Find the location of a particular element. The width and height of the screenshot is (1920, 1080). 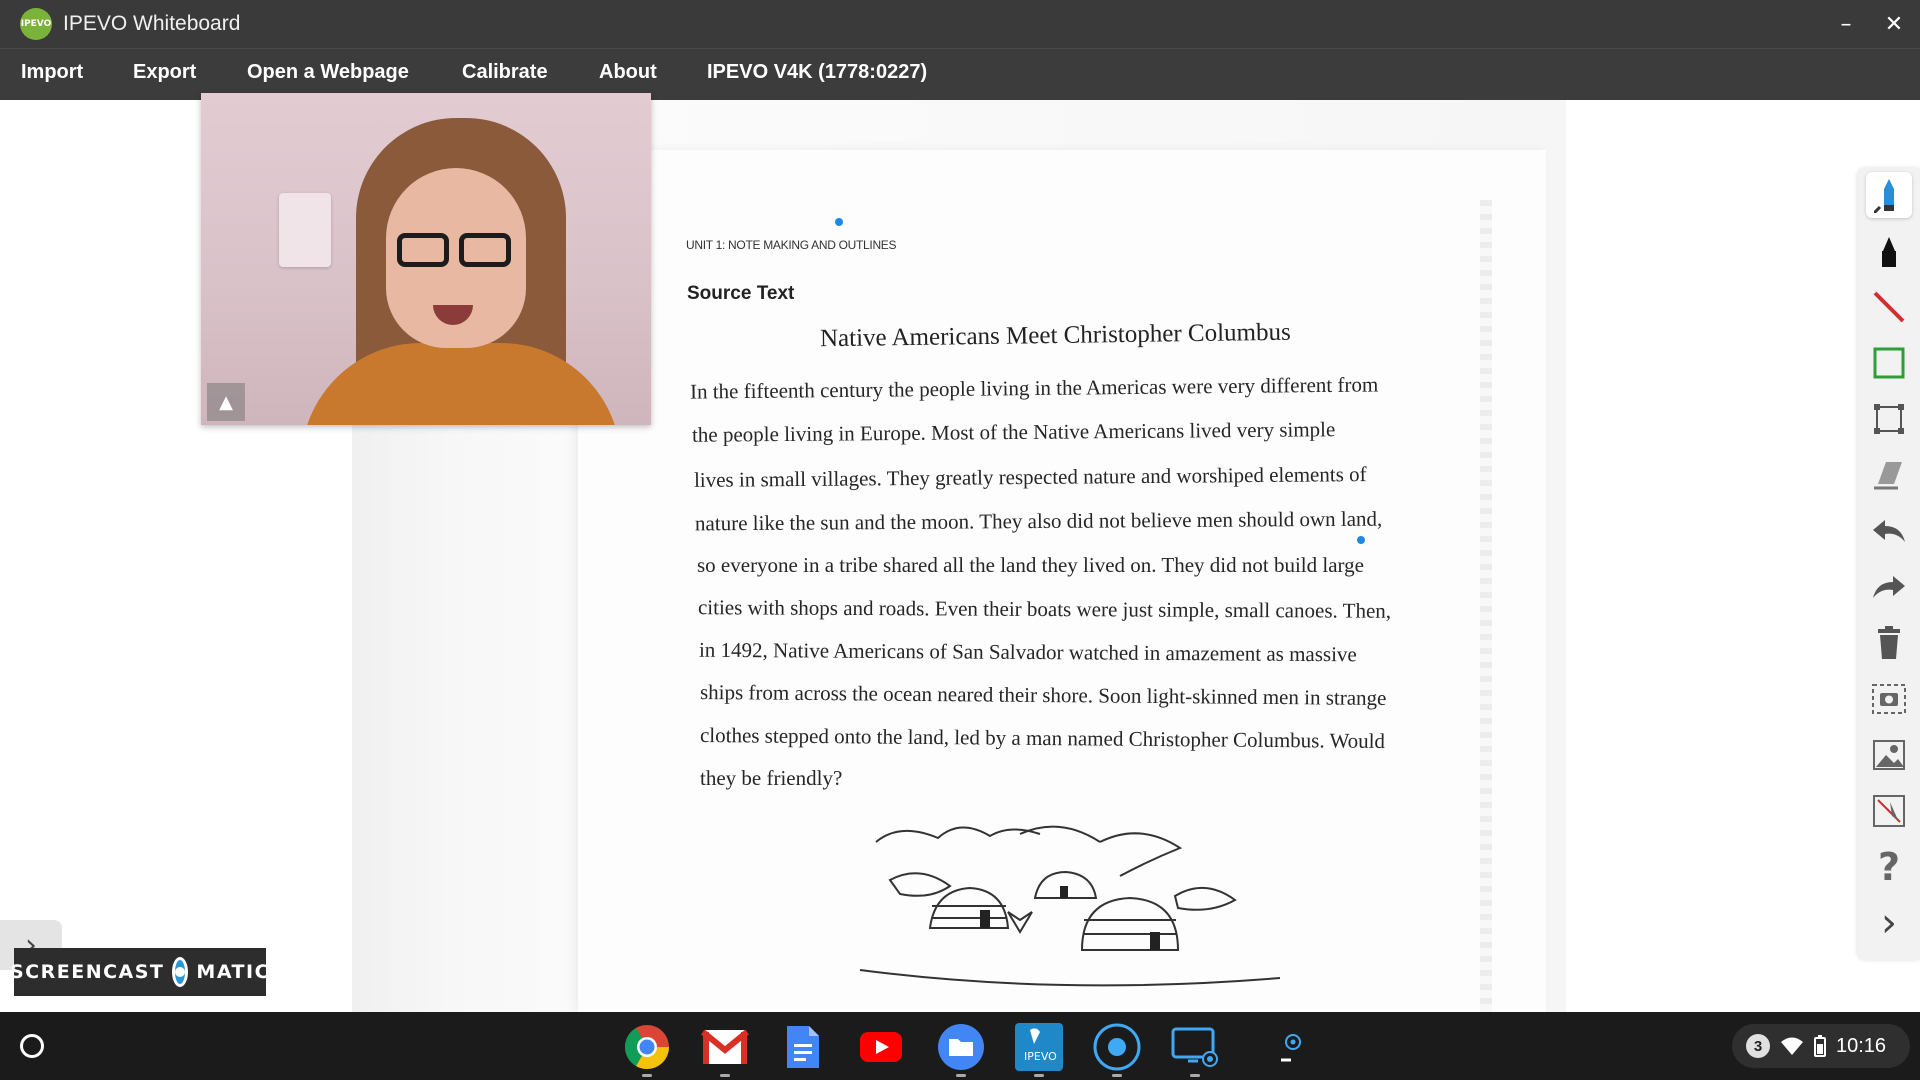

menu-about: About is located at coordinates (628, 72).